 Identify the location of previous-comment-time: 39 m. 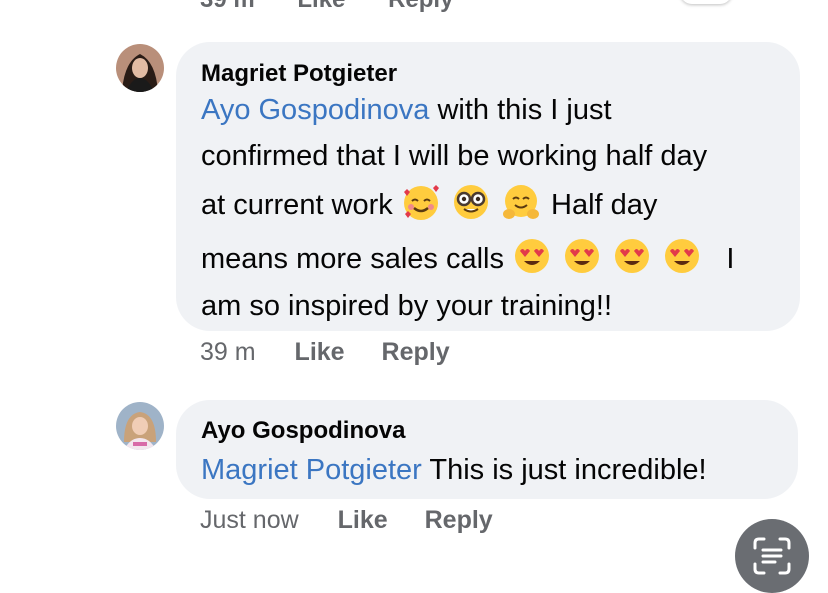
(227, 6).